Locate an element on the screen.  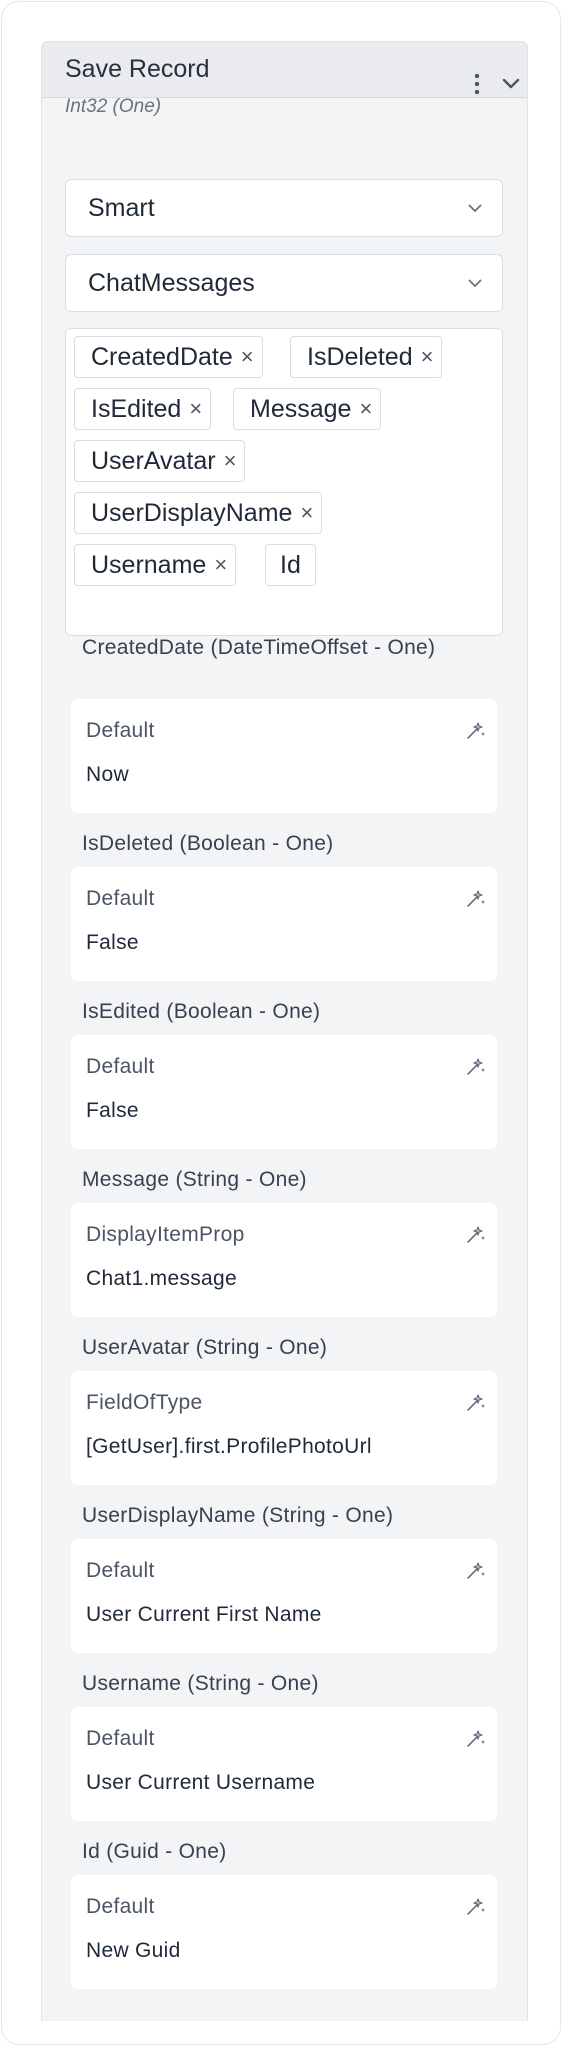
field-label-userdisplayname: UserDisplayName (String - One) is located at coordinates (238, 1515).